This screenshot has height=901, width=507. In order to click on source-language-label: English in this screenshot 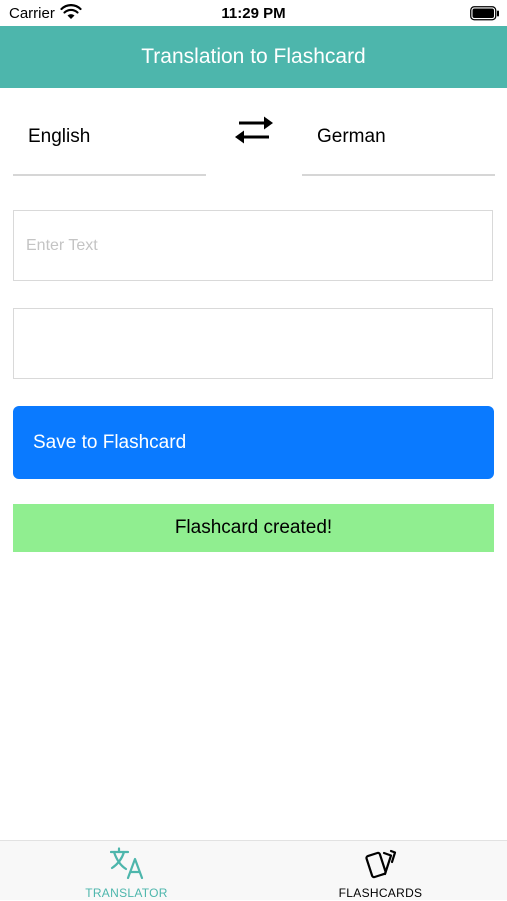, I will do `click(59, 136)`.